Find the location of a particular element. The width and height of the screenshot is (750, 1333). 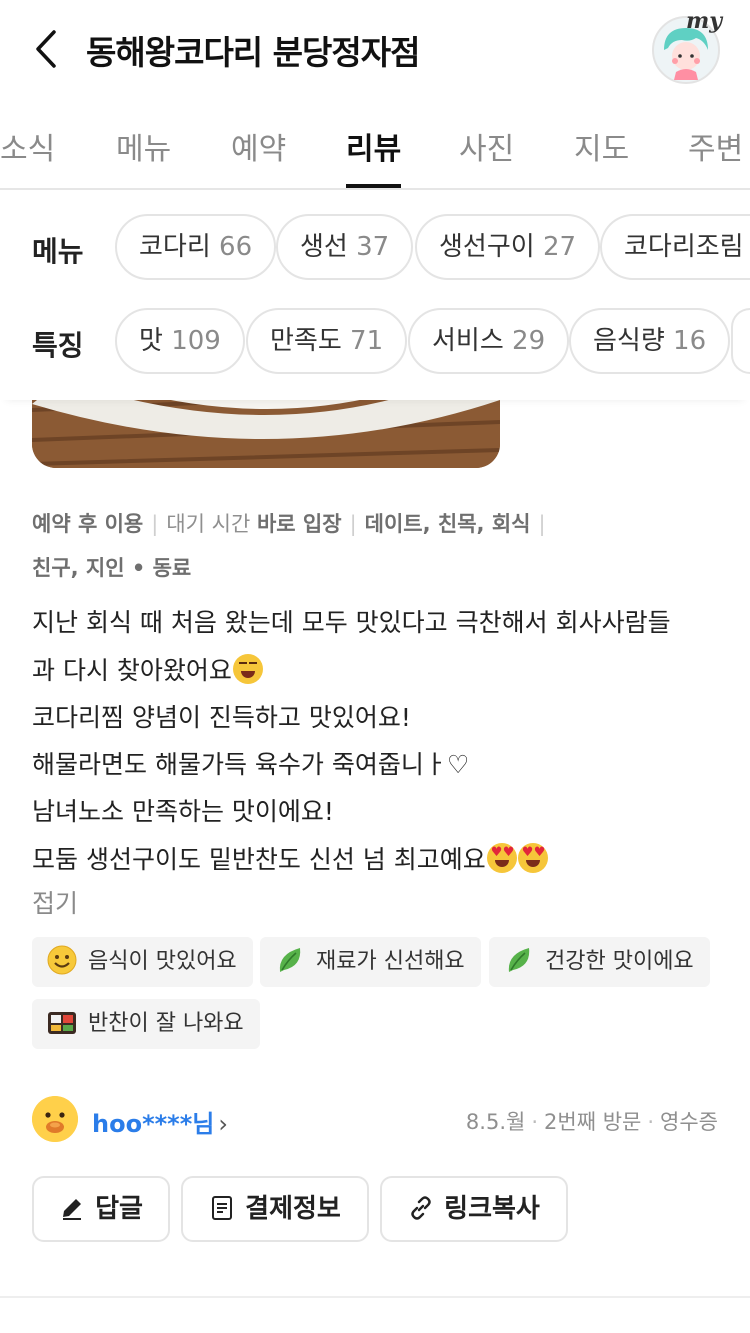

tab-bar: 소식 메뉴 예약 리뷰 사진 지도 주변 is located at coordinates (375, 150).